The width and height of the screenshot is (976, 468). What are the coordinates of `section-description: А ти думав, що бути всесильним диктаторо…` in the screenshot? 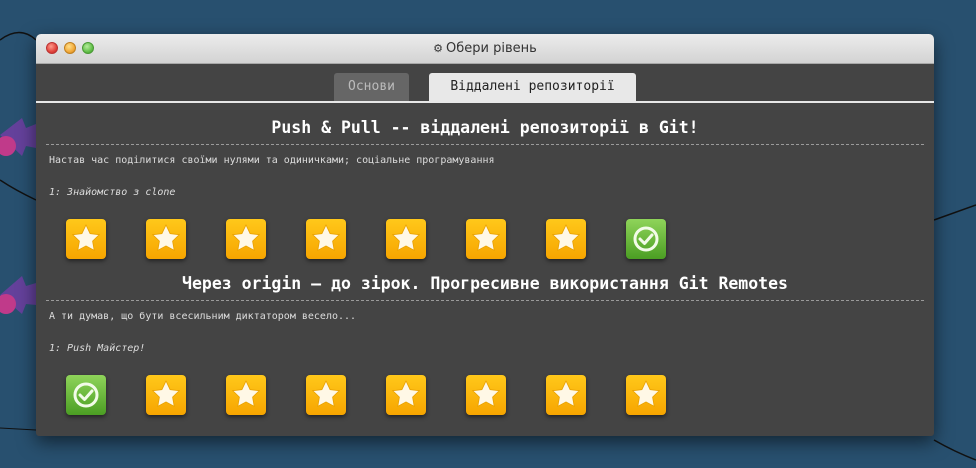 It's located at (203, 316).